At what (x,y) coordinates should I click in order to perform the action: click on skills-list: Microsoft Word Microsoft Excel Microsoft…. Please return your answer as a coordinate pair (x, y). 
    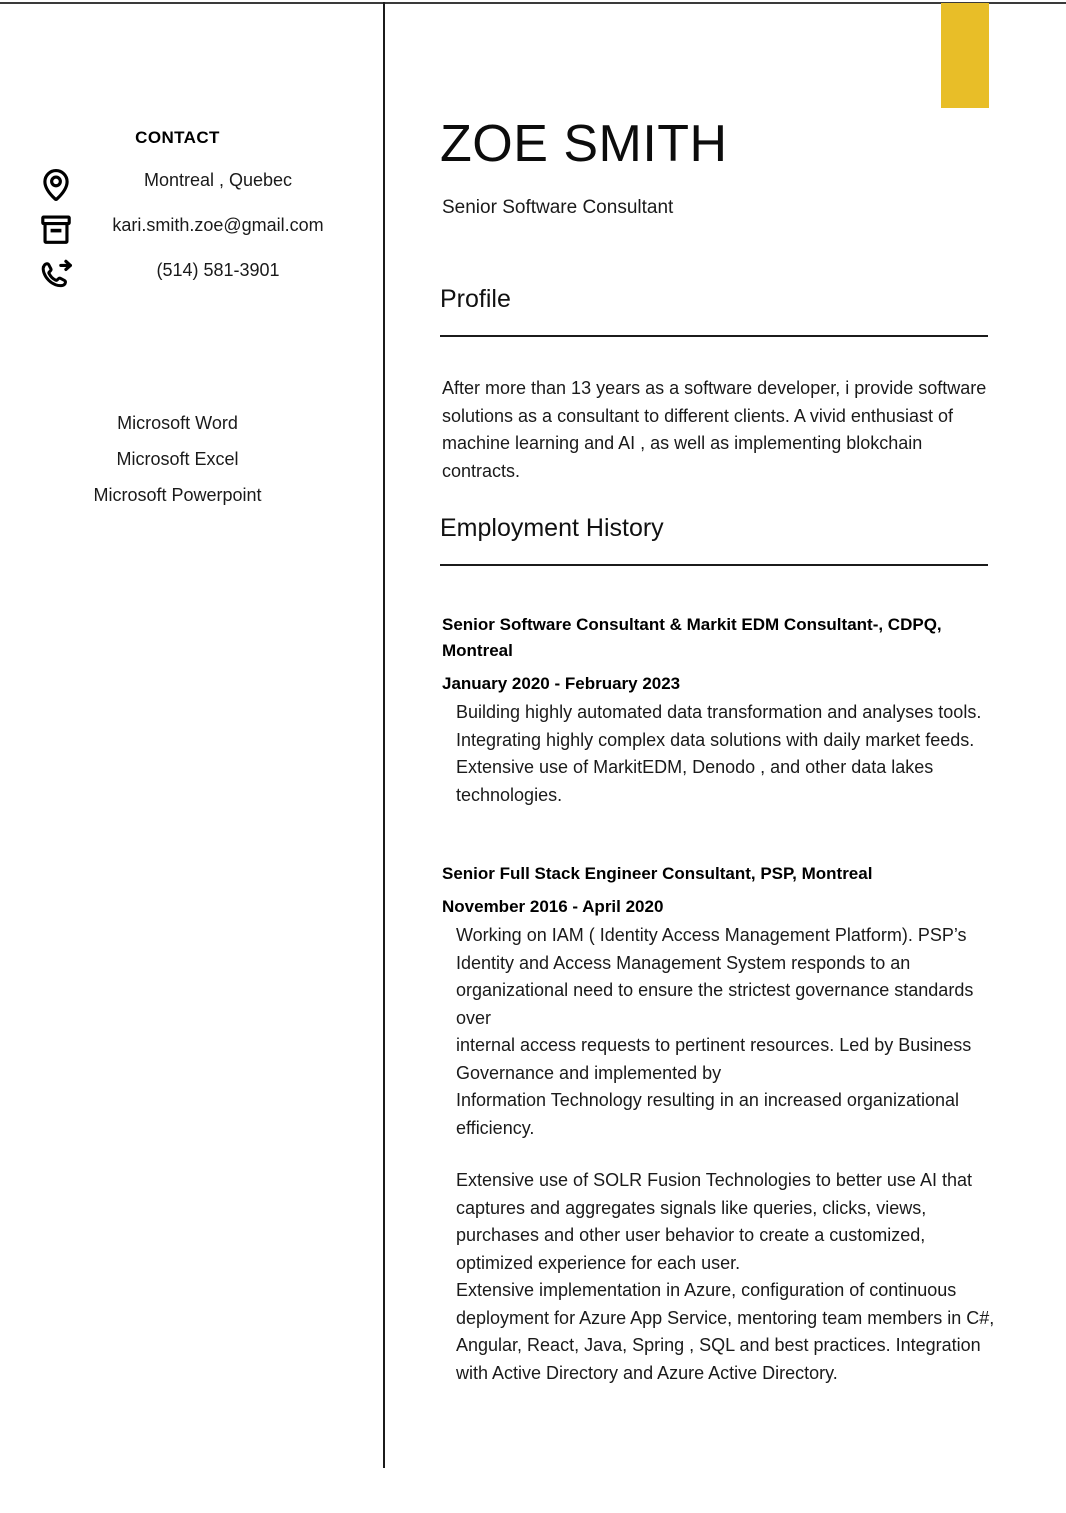
    Looking at the image, I should click on (177, 459).